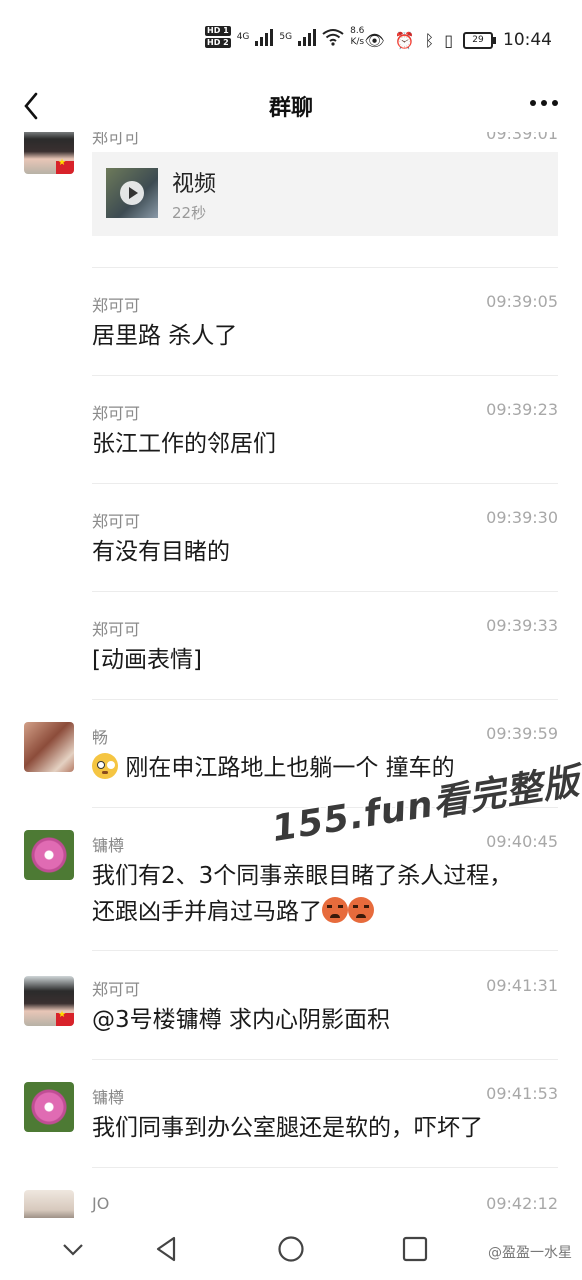  I want to click on video-title: 视频, so click(194, 184).